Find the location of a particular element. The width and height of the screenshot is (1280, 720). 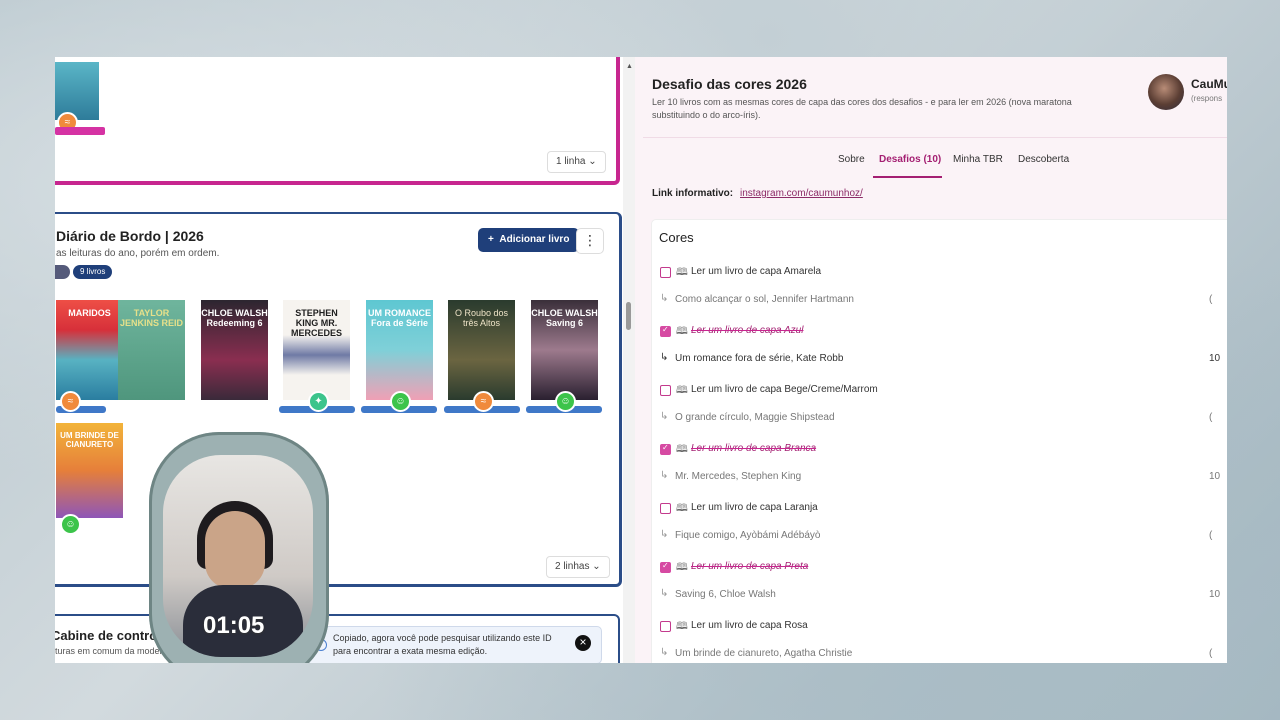

left-scrollbar: ▲ is located at coordinates (629, 360).